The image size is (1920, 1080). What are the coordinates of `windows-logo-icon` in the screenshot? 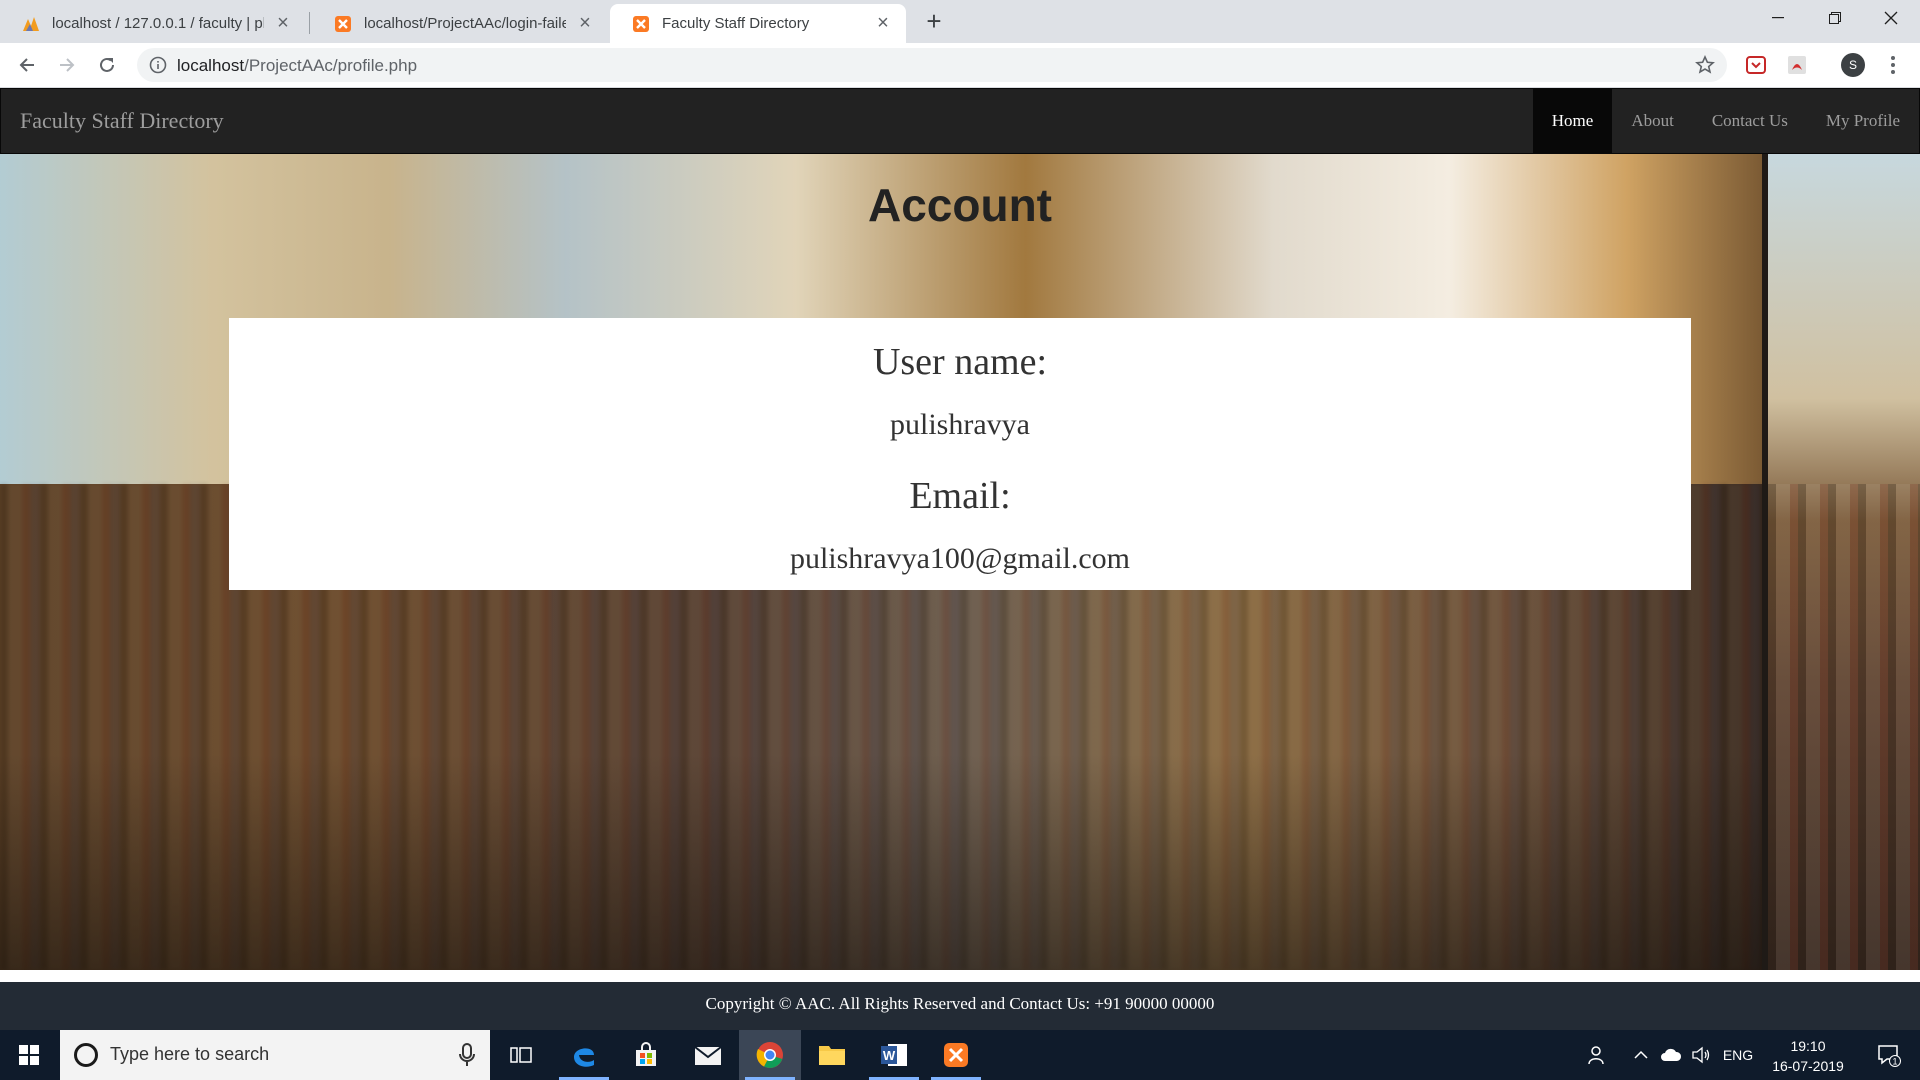 It's located at (29, 1055).